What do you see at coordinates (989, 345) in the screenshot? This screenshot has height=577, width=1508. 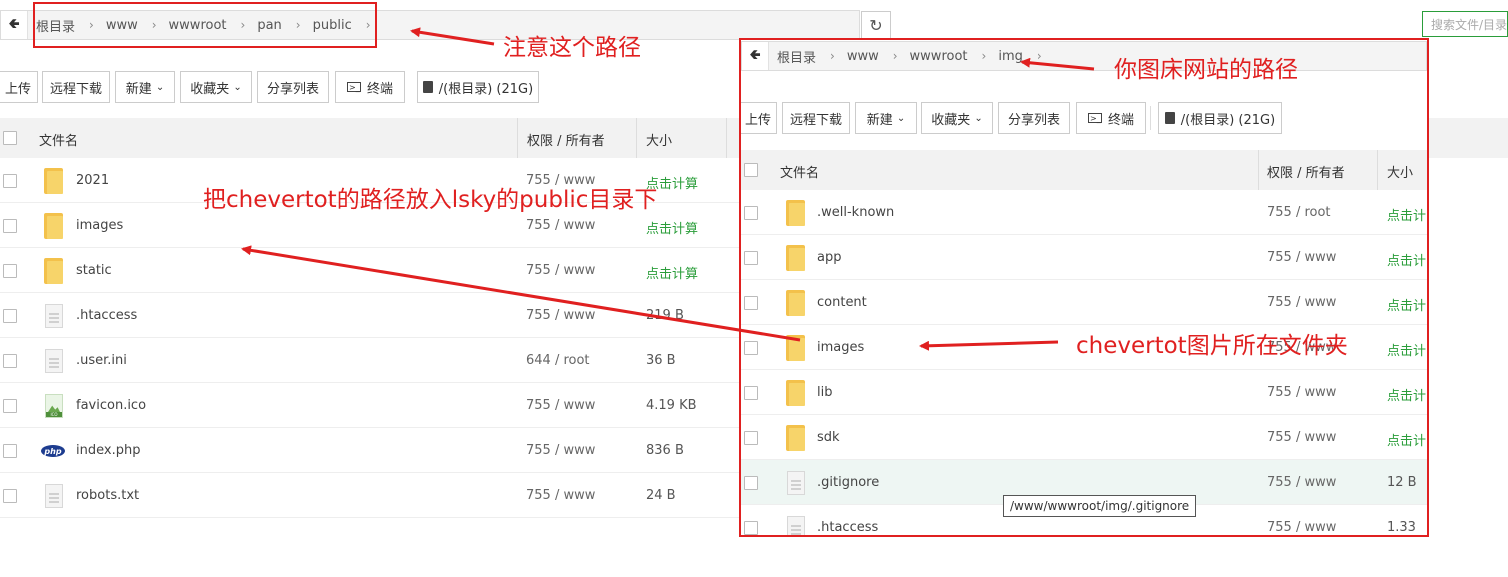 I see `arrow-to-chevertot-folder` at bounding box center [989, 345].